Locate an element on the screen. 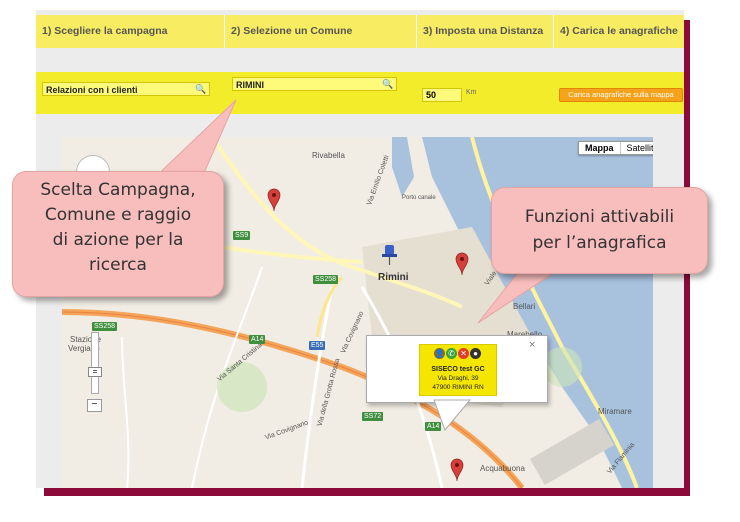 This screenshot has width=740, height=522. label-porto: Porto canale is located at coordinates (419, 198).